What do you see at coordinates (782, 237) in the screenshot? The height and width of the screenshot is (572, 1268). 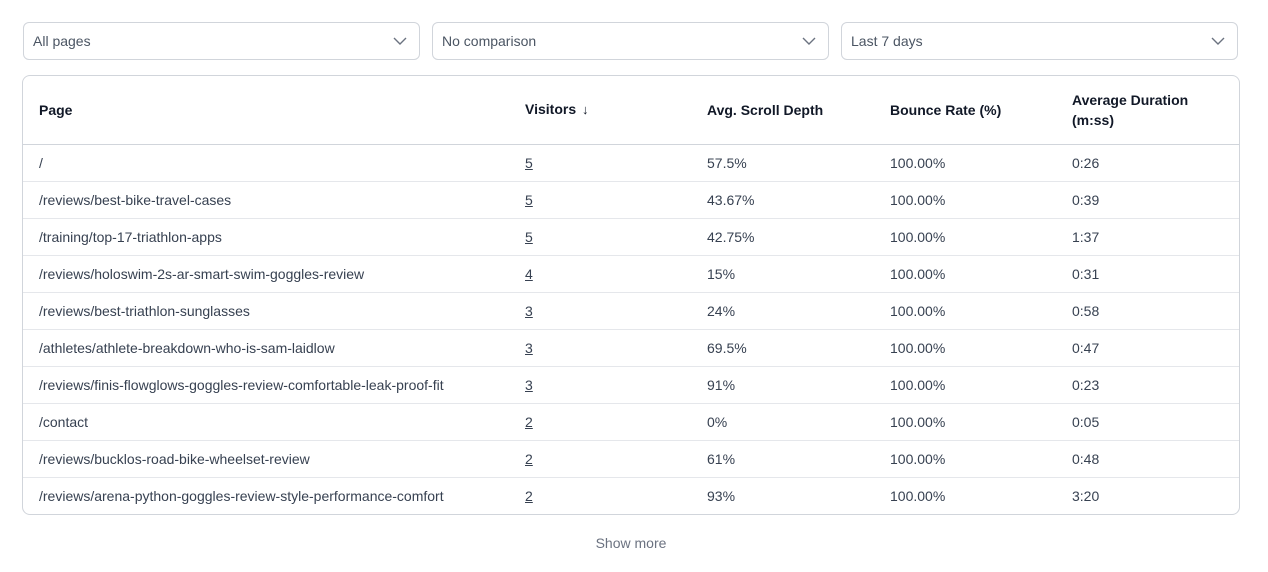 I see `scroll-depth-cell: 42.75%` at bounding box center [782, 237].